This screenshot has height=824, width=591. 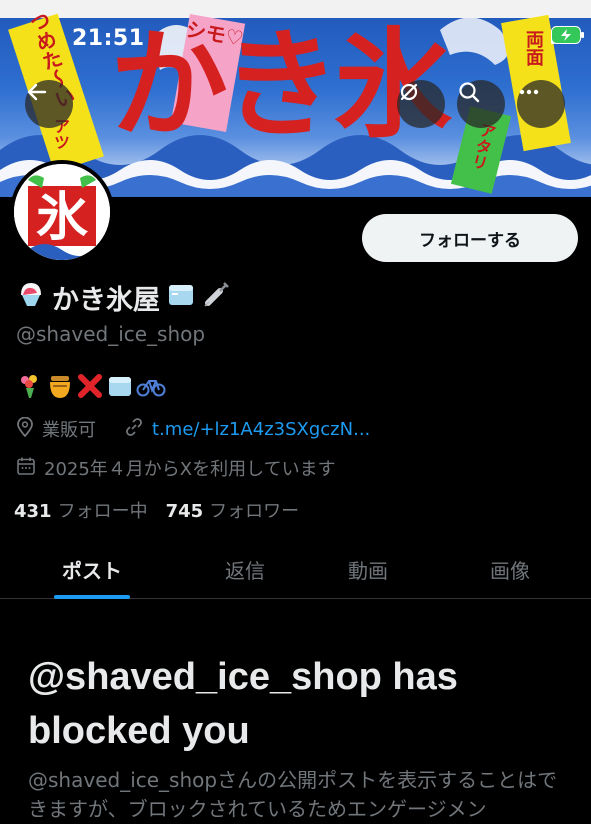 I want to click on back-button, so click(x=49, y=104).